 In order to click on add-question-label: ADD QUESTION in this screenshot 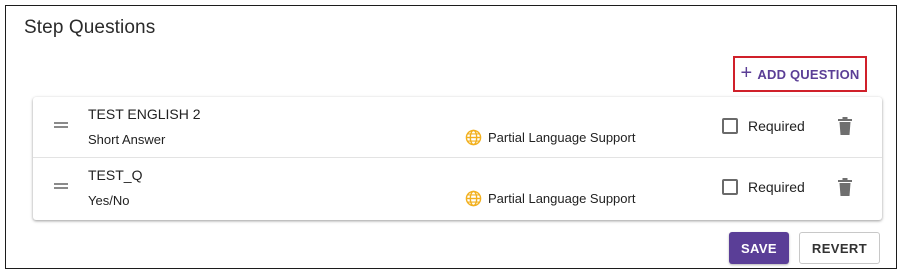, I will do `click(808, 74)`.